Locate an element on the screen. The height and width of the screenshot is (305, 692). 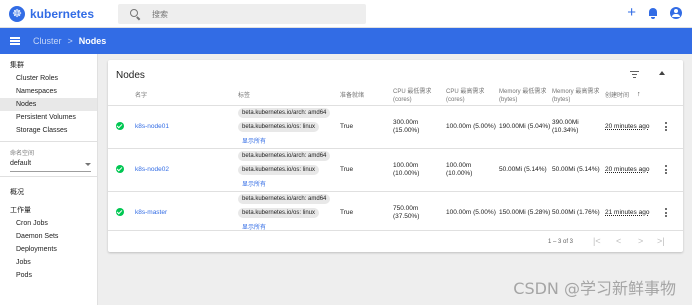
sidebar-item-jobs: Jobs is located at coordinates (48, 262).